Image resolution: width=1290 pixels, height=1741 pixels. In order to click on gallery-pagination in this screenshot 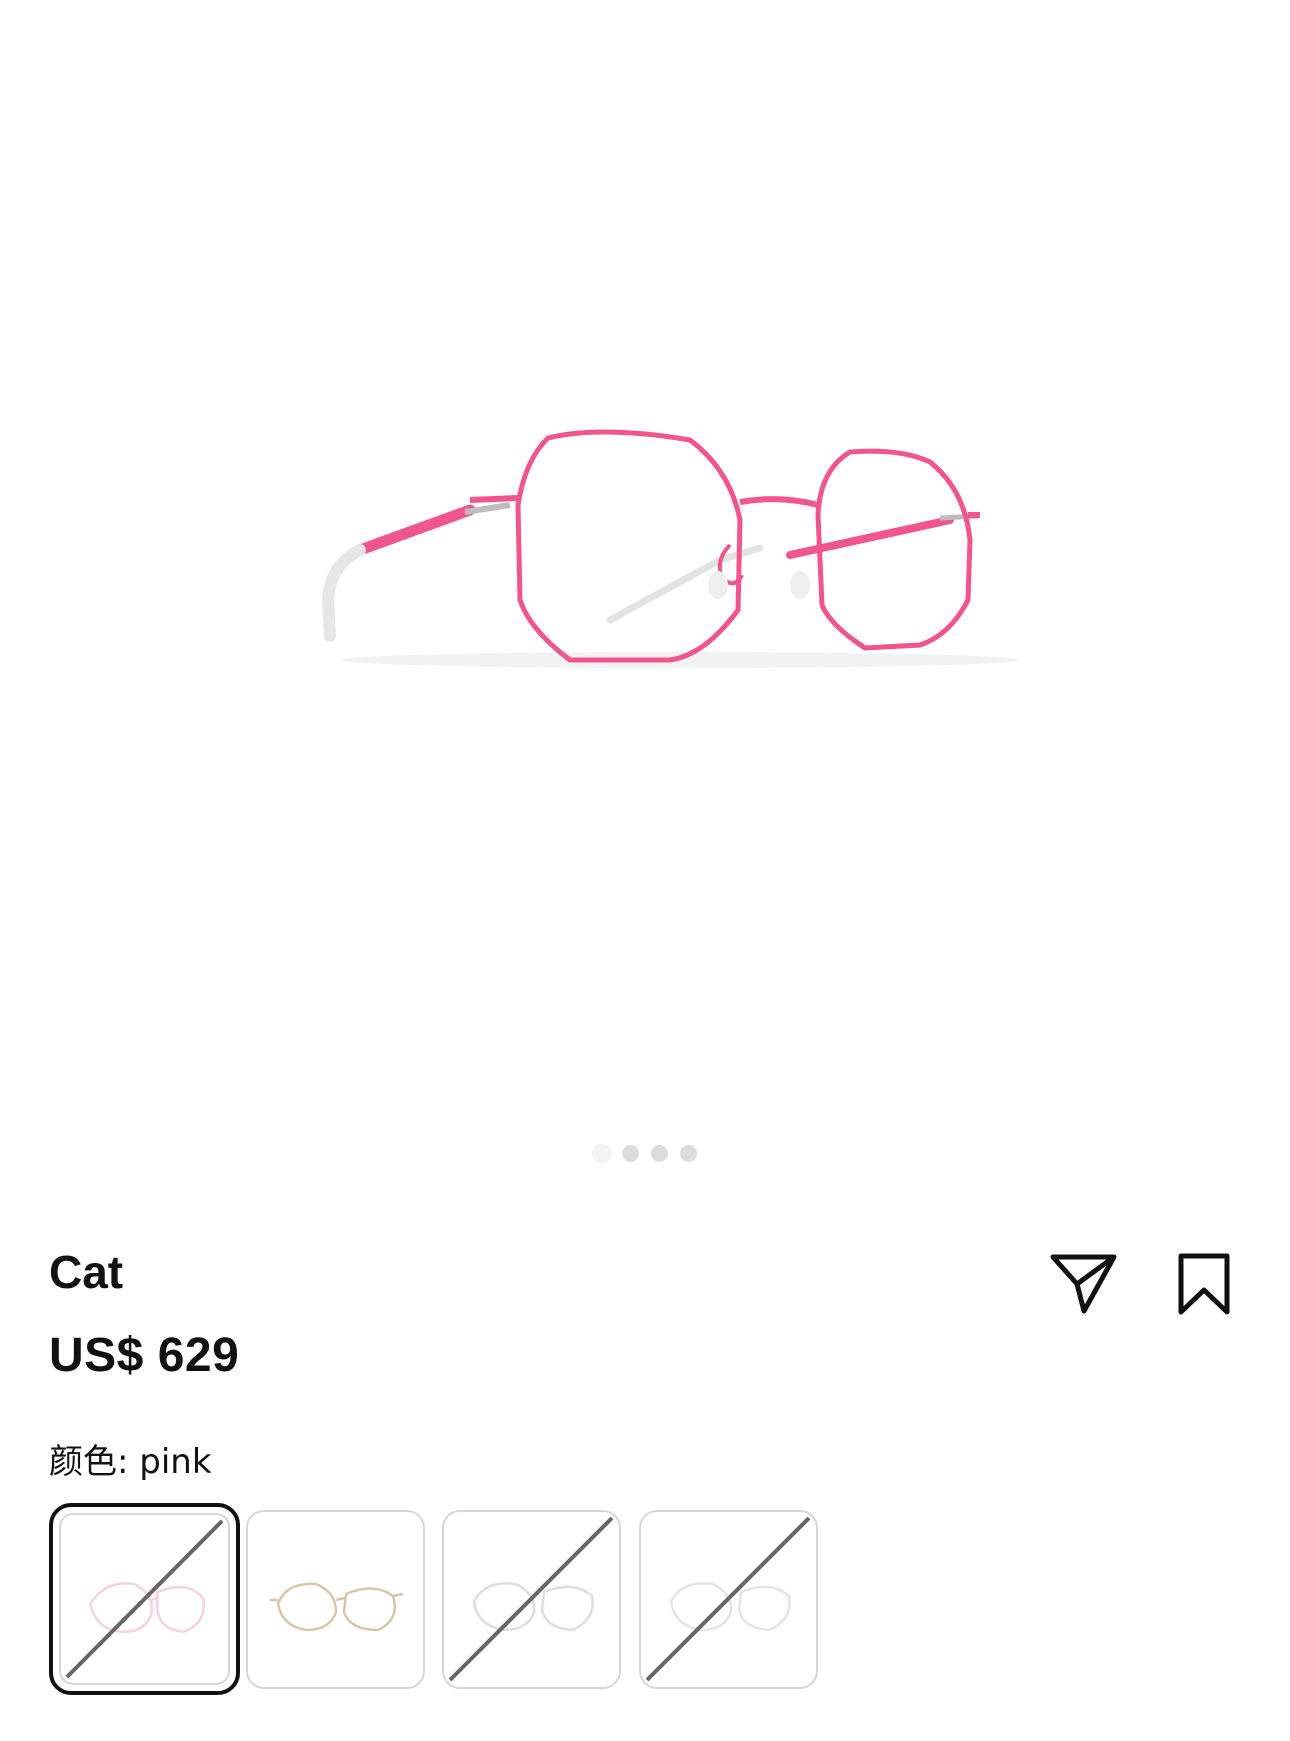, I will do `click(645, 1153)`.